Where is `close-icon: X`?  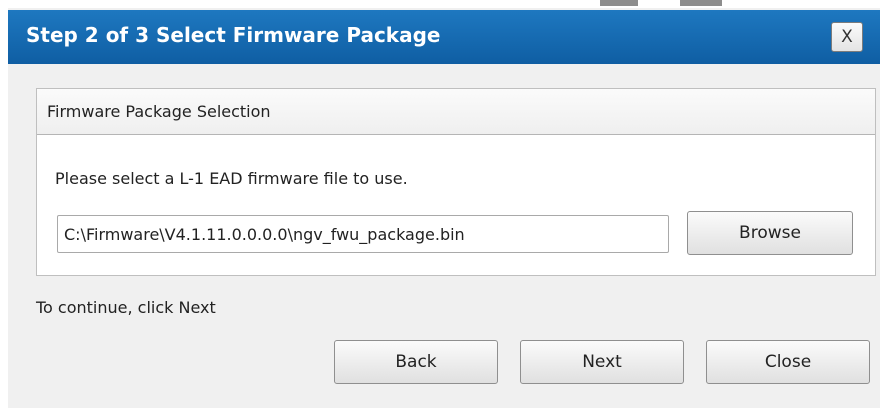 close-icon: X is located at coordinates (847, 37).